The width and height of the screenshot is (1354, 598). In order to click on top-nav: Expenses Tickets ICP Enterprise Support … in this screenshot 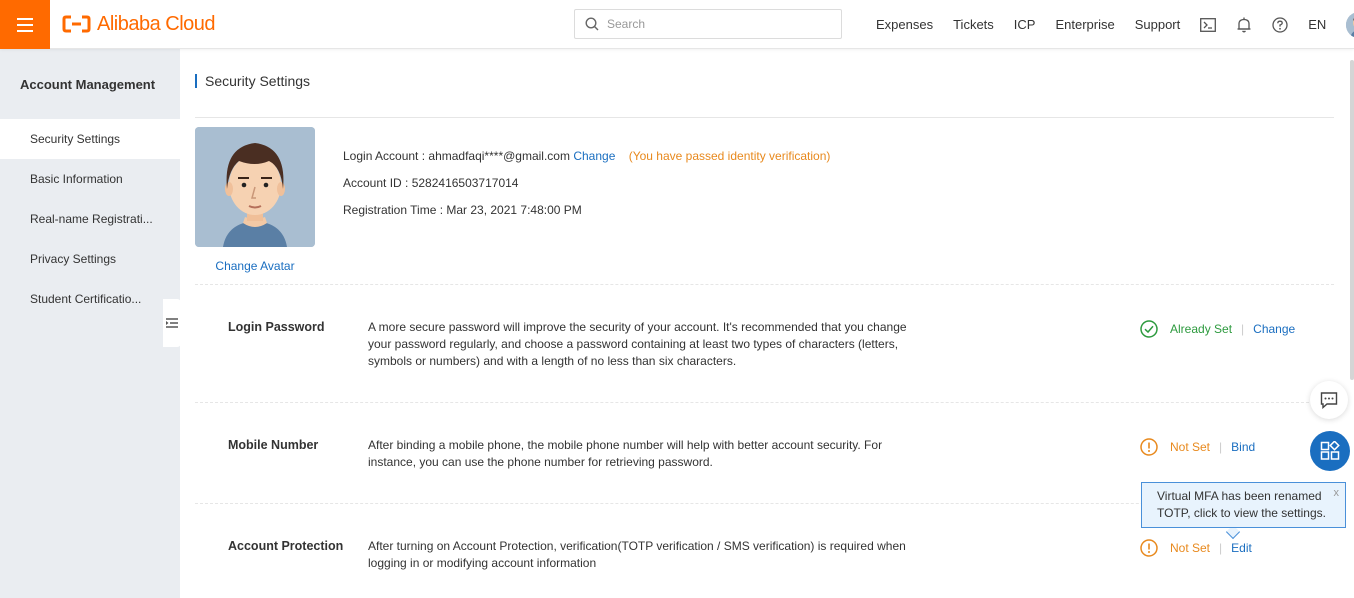, I will do `click(1115, 24)`.